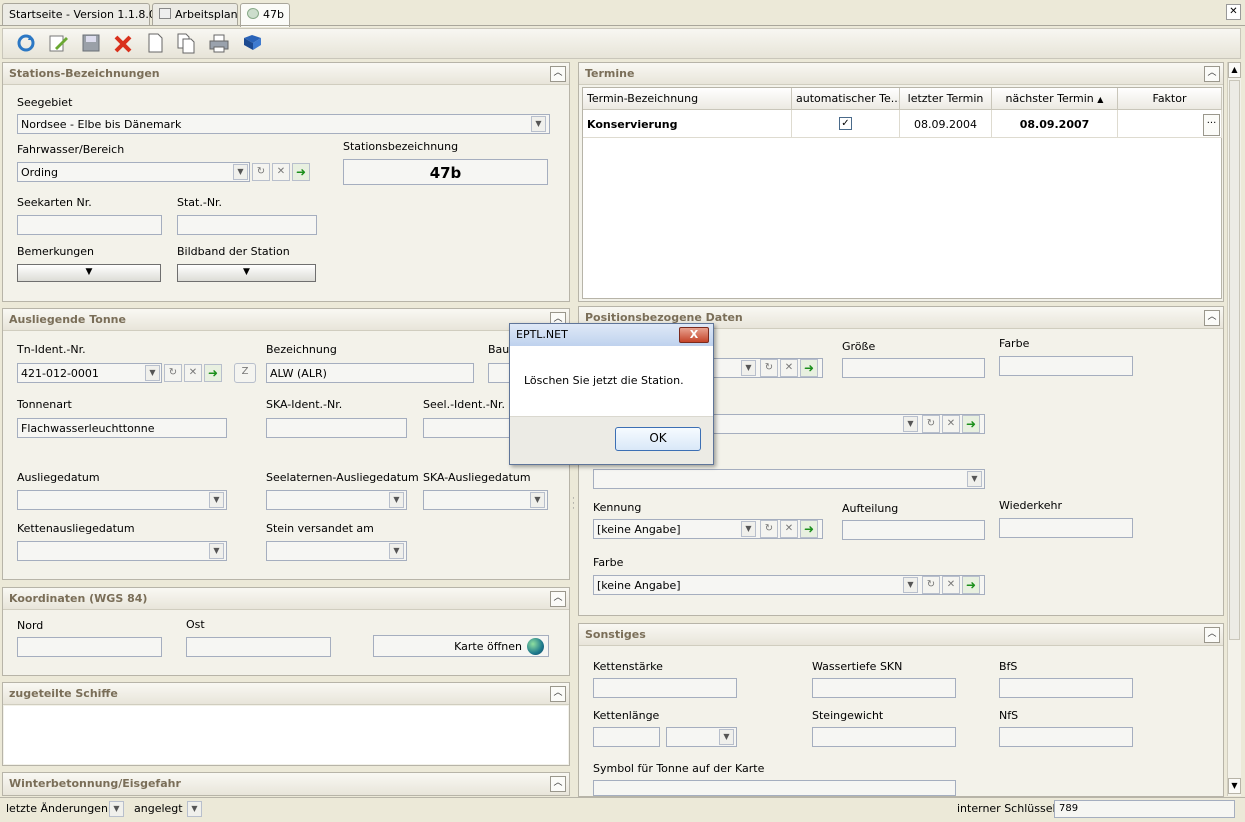  What do you see at coordinates (336, 551) in the screenshot?
I see `stein-picker` at bounding box center [336, 551].